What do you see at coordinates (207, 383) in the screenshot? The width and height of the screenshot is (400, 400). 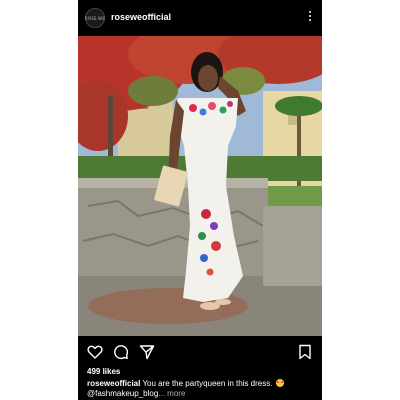 I see `caption-text: You are the partyqueen in this dress.` at bounding box center [207, 383].